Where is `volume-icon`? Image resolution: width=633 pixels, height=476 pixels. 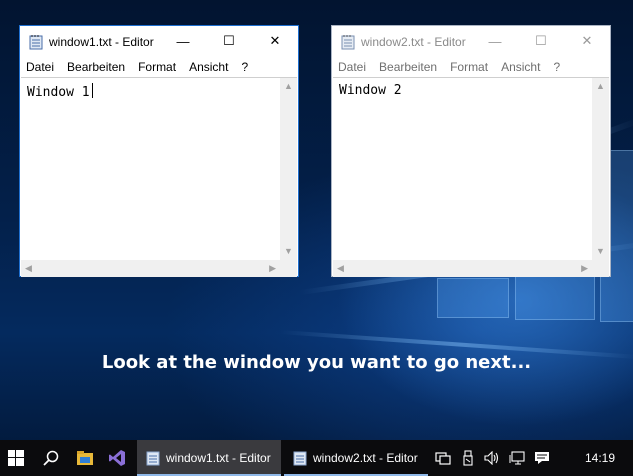 volume-icon is located at coordinates (491, 458).